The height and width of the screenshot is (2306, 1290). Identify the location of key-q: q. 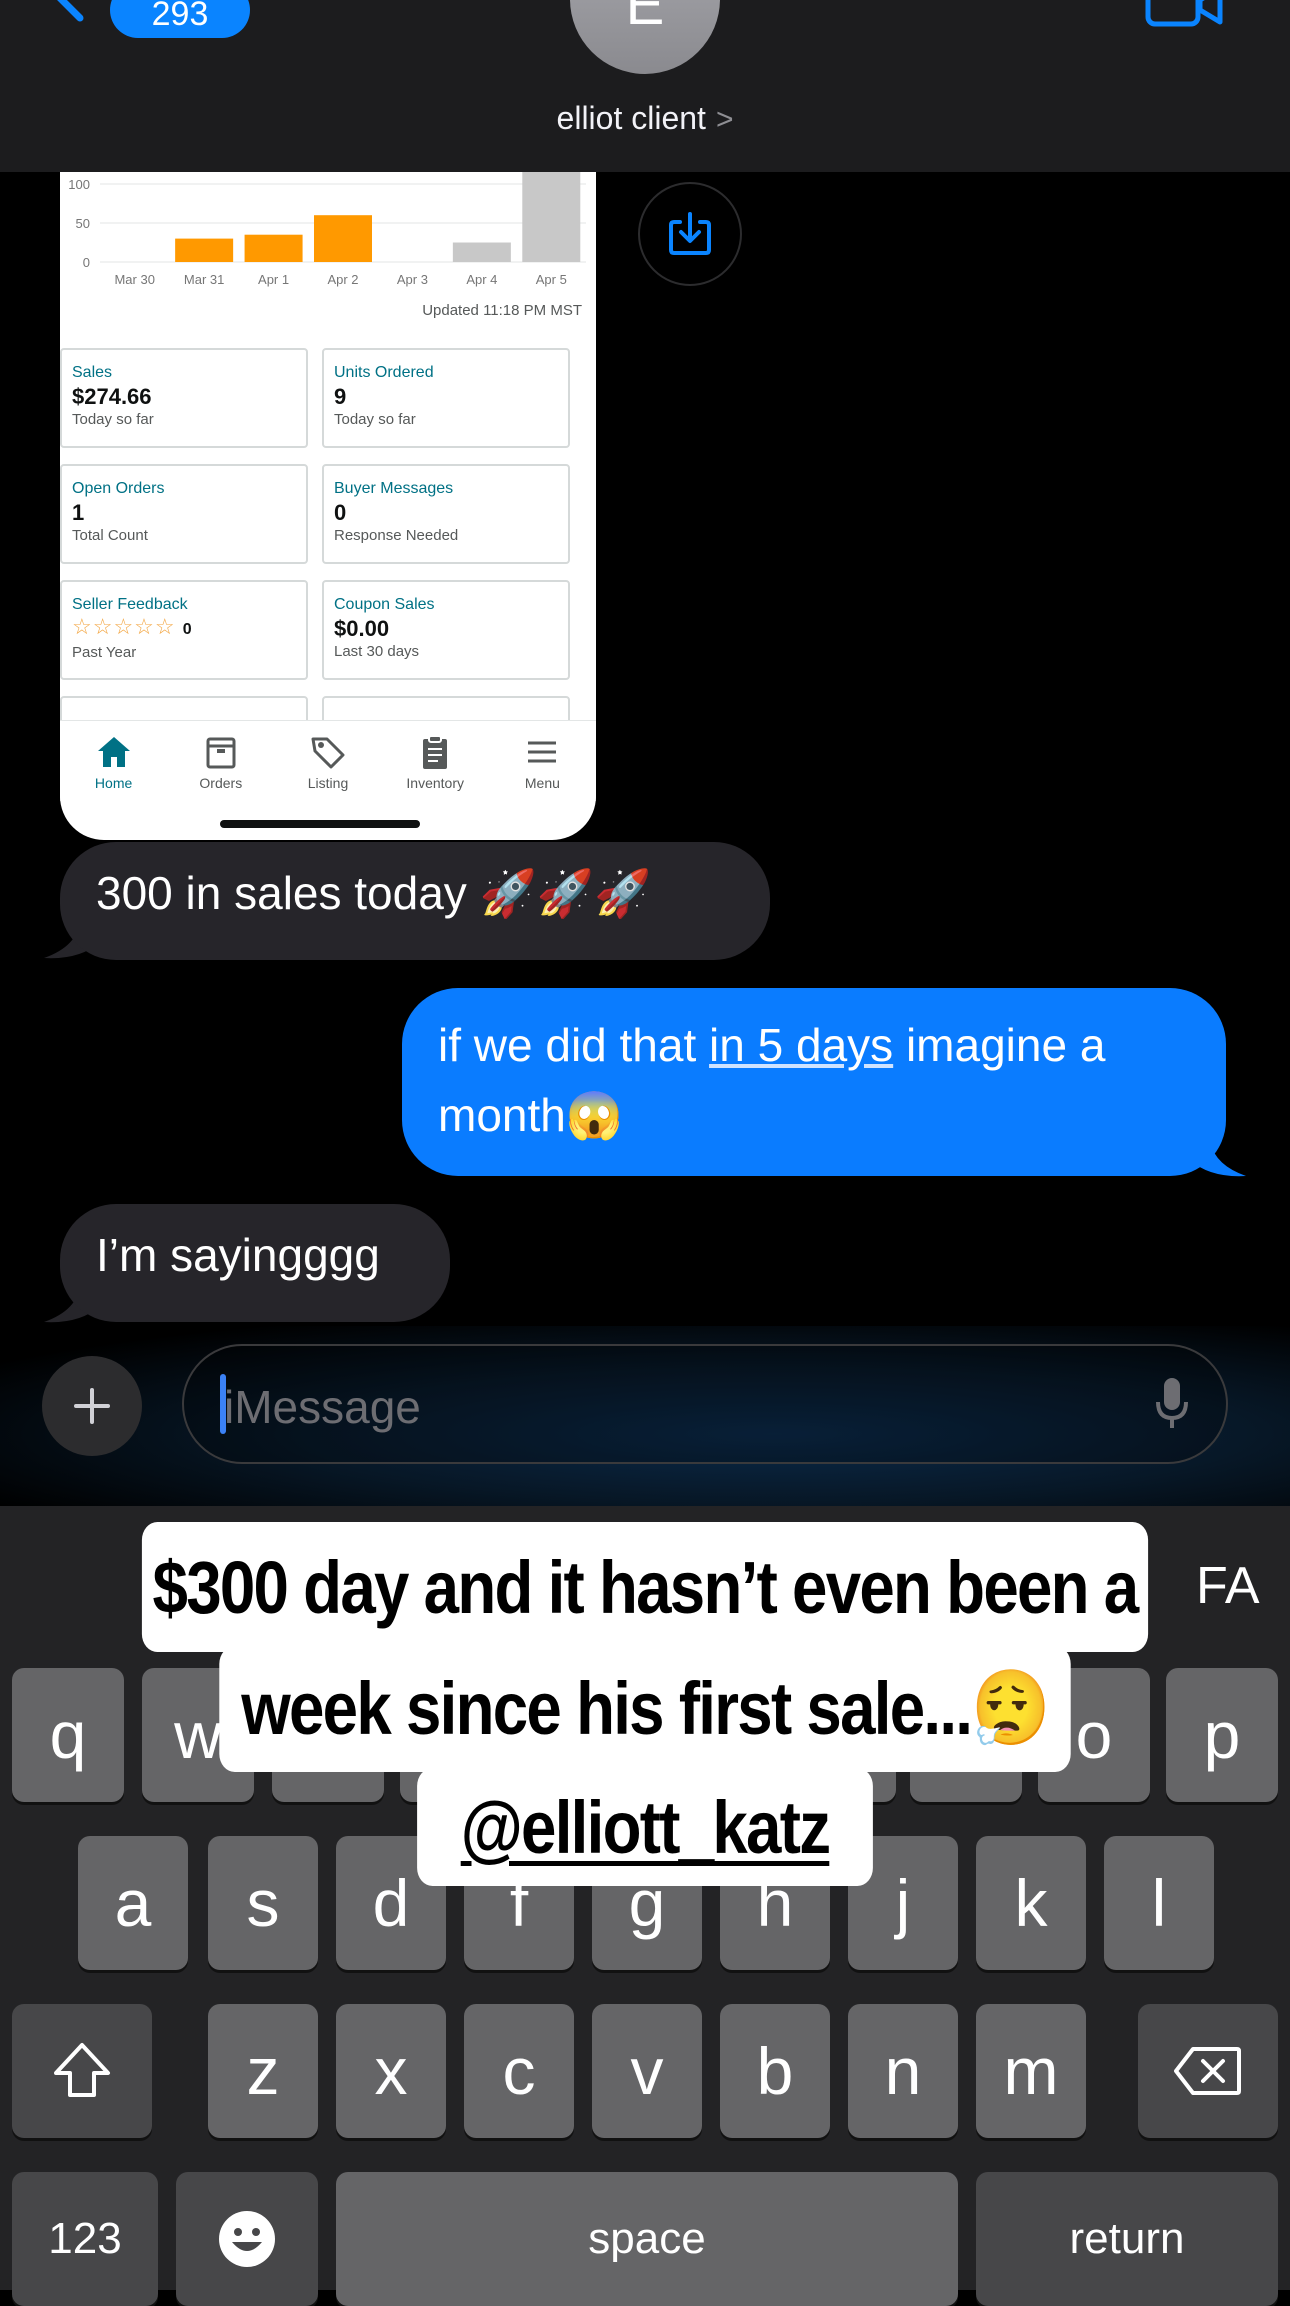
(68, 1735).